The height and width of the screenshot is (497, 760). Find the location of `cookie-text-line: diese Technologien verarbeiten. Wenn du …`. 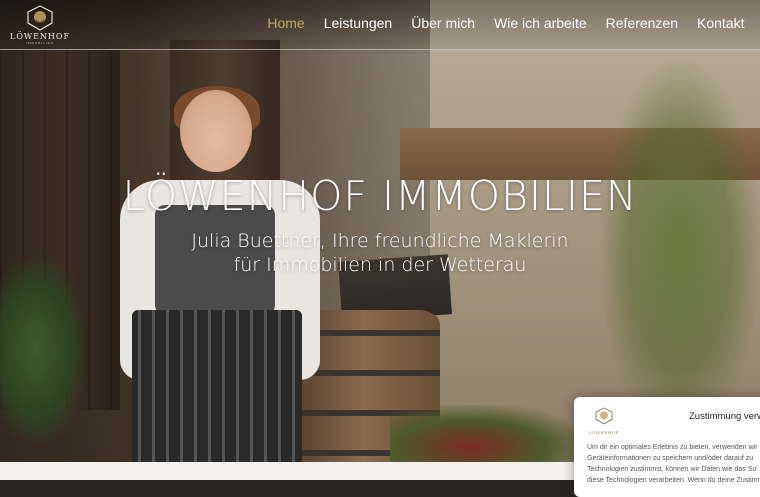

cookie-text-line: diese Technologien verarbeiten. Wenn du … is located at coordinates (673, 480).